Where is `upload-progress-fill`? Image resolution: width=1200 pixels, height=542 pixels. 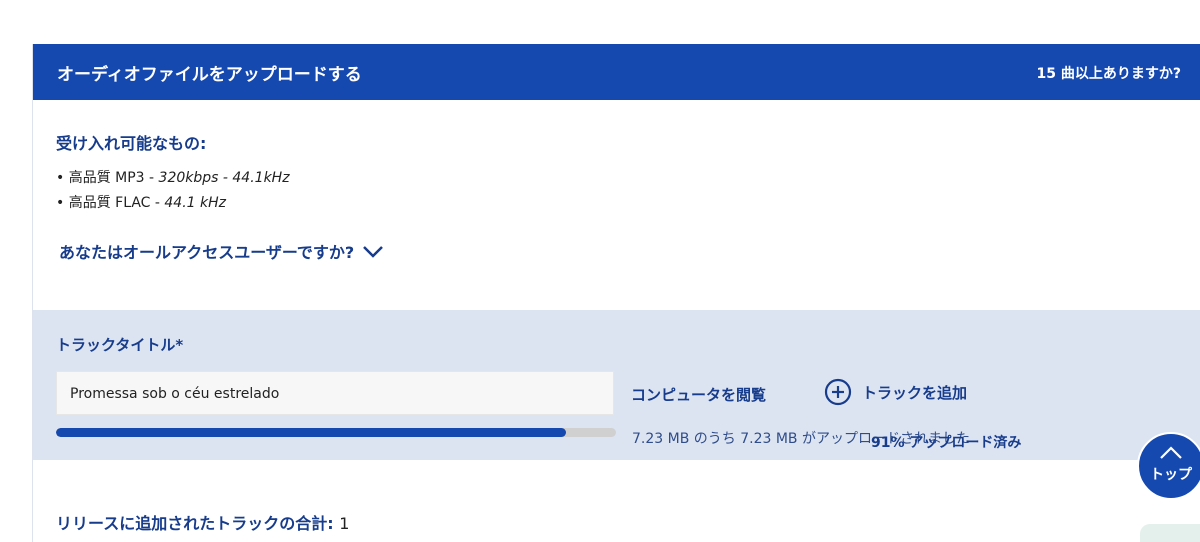
upload-progress-fill is located at coordinates (311, 432).